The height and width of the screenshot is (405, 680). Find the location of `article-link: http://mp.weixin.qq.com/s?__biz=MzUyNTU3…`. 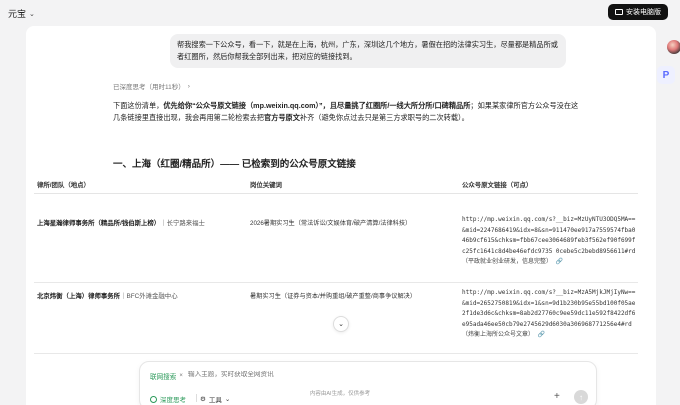

article-link: http://mp.weixin.qq.com/s?__biz=MzUyNTU3… is located at coordinates (548, 235).